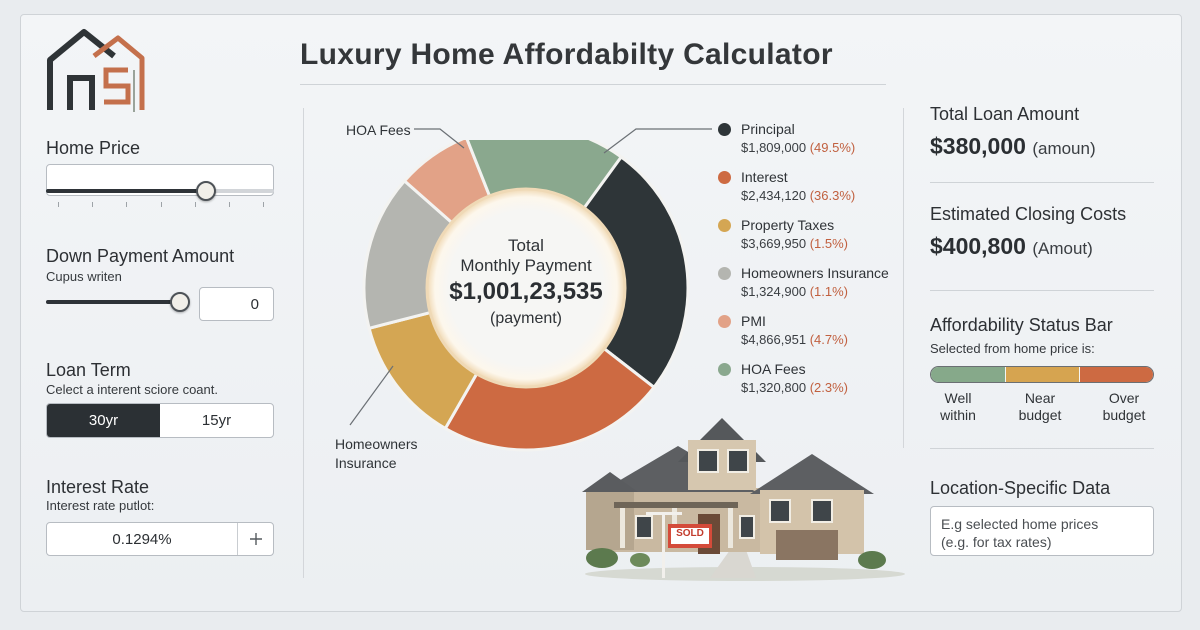 The height and width of the screenshot is (630, 1200). What do you see at coordinates (690, 533) in the screenshot?
I see `sold-sign: SOLD` at bounding box center [690, 533].